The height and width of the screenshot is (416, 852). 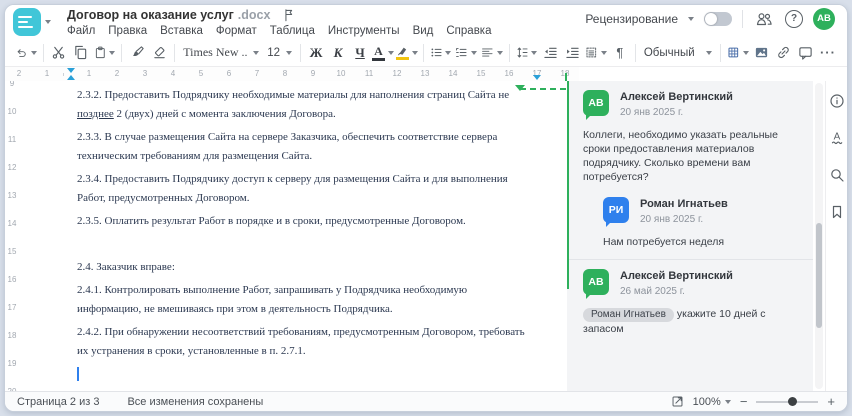 What do you see at coordinates (318, 244) in the screenshot?
I see `empty-paragraph` at bounding box center [318, 244].